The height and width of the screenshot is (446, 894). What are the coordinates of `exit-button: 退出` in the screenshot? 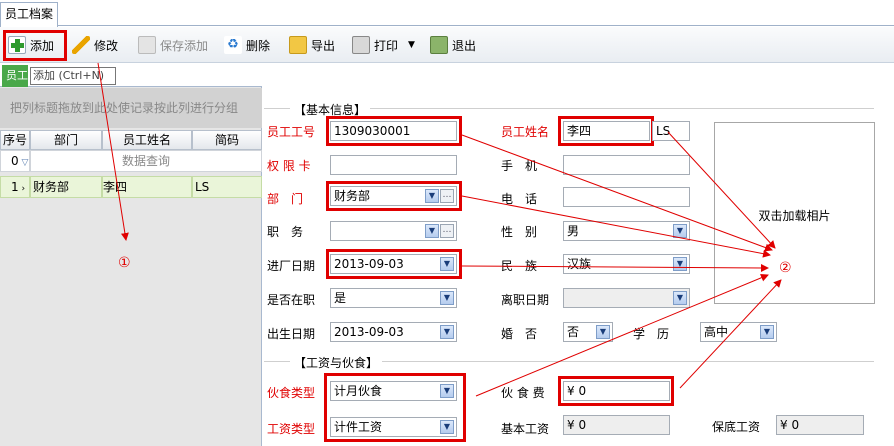 It's located at (453, 45).